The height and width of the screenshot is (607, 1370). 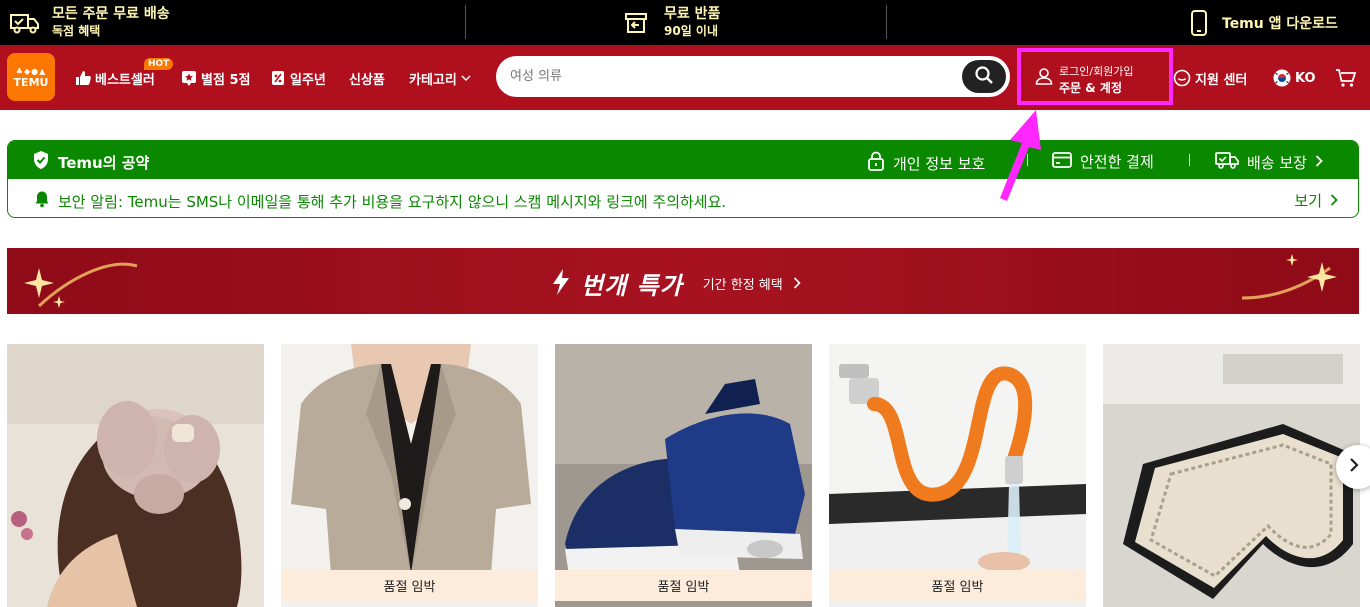 I want to click on free-returns-subtitle: 90일 이내, so click(x=691, y=30).